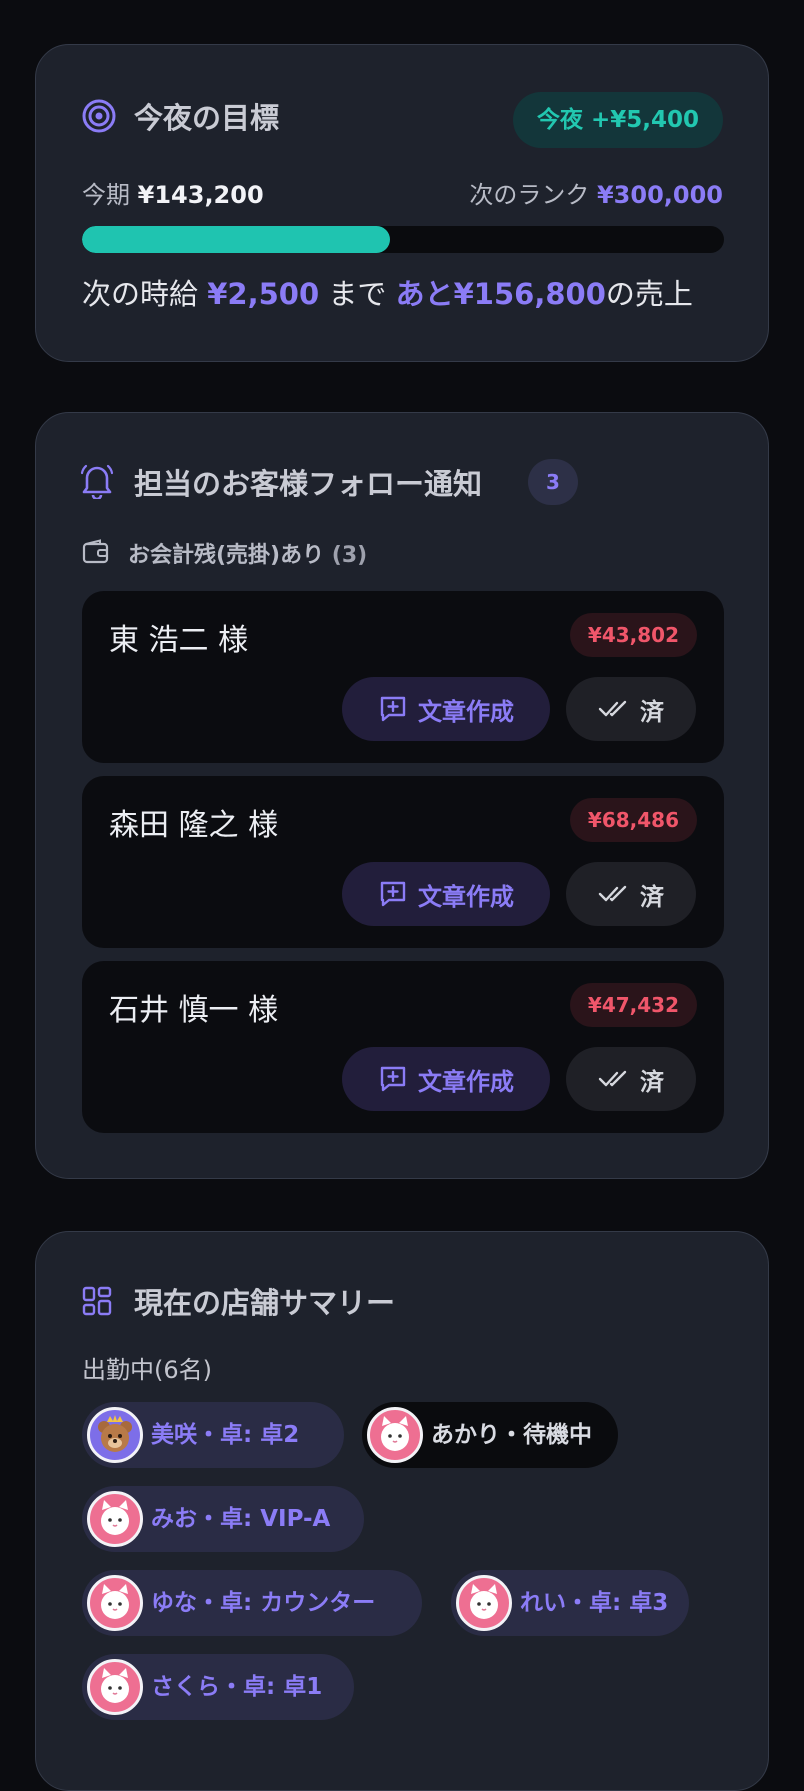 The width and height of the screenshot is (804, 1791). I want to click on hint-prefix: 次の時給, so click(140, 294).